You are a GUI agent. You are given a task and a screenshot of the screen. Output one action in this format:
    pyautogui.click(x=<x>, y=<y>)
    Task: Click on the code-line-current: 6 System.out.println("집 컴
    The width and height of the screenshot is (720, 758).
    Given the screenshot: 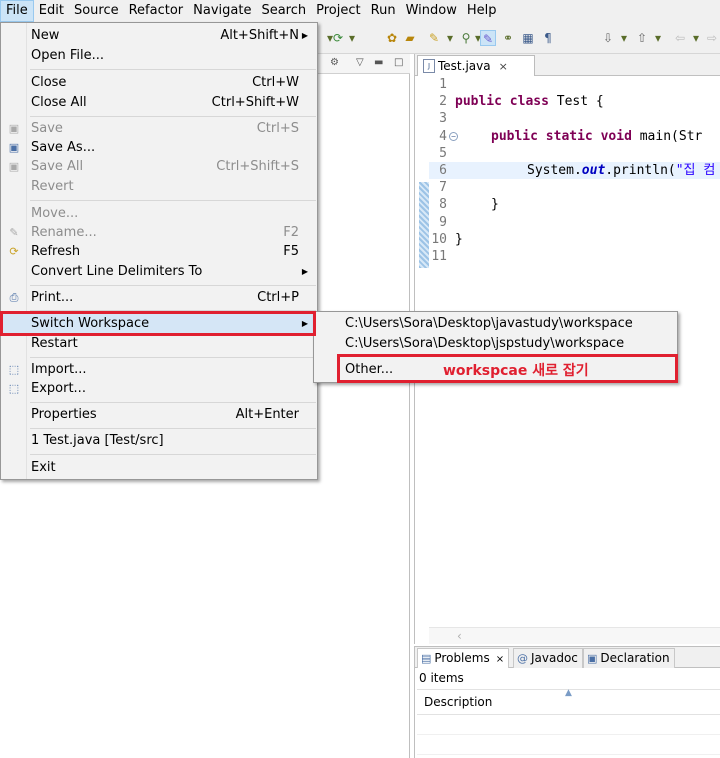 What is the action you would take?
    pyautogui.click(x=574, y=170)
    